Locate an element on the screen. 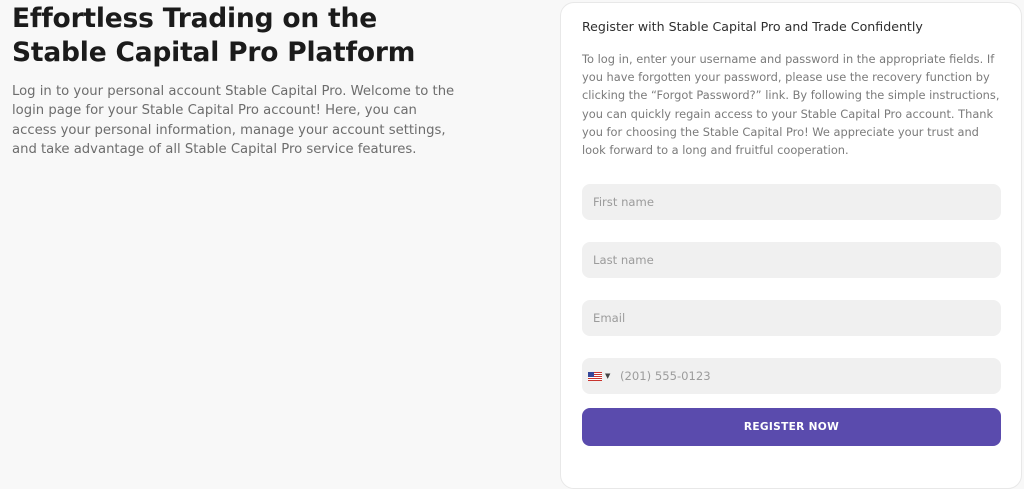 The image size is (1024, 489). last-name-input is located at coordinates (791, 260).